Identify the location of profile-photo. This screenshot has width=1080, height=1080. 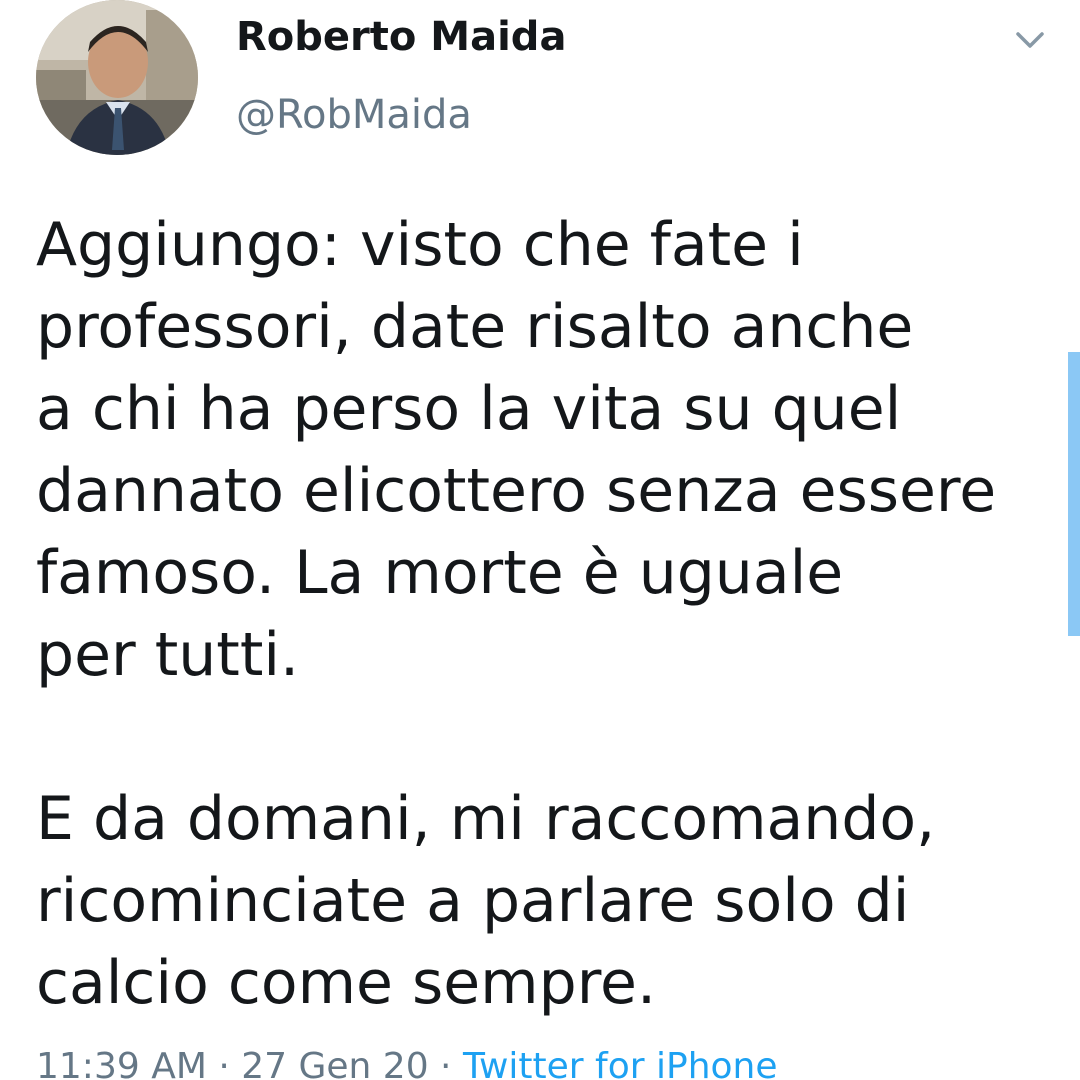
(117, 77).